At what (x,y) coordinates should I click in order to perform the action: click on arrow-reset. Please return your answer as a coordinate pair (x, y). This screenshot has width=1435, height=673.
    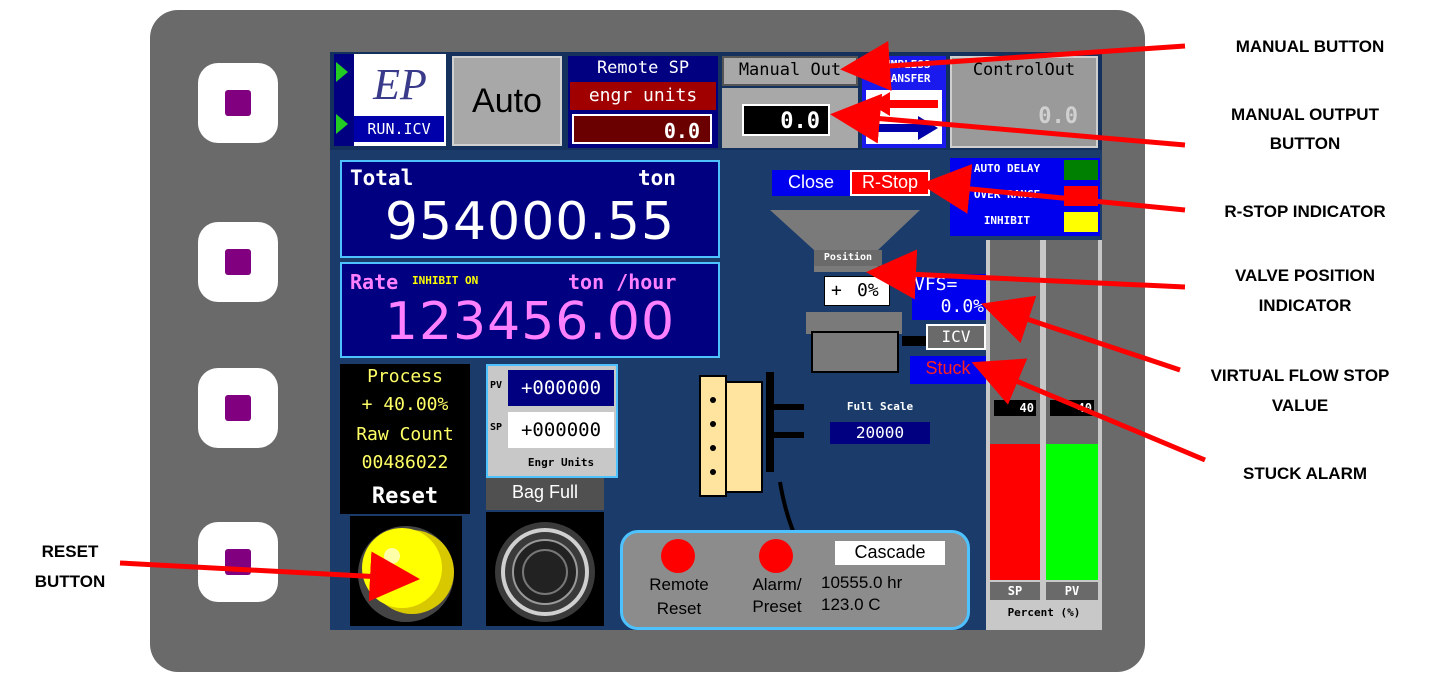
    Looking at the image, I should click on (269, 576).